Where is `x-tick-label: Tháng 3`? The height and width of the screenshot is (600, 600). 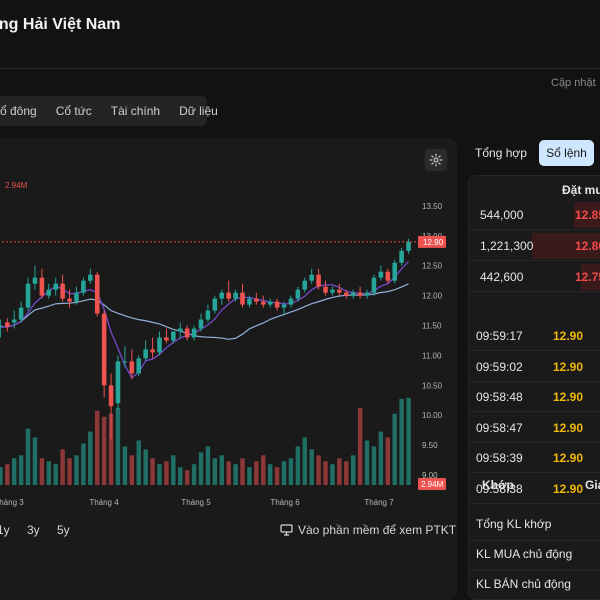 x-tick-label: Tháng 3 is located at coordinates (12, 502).